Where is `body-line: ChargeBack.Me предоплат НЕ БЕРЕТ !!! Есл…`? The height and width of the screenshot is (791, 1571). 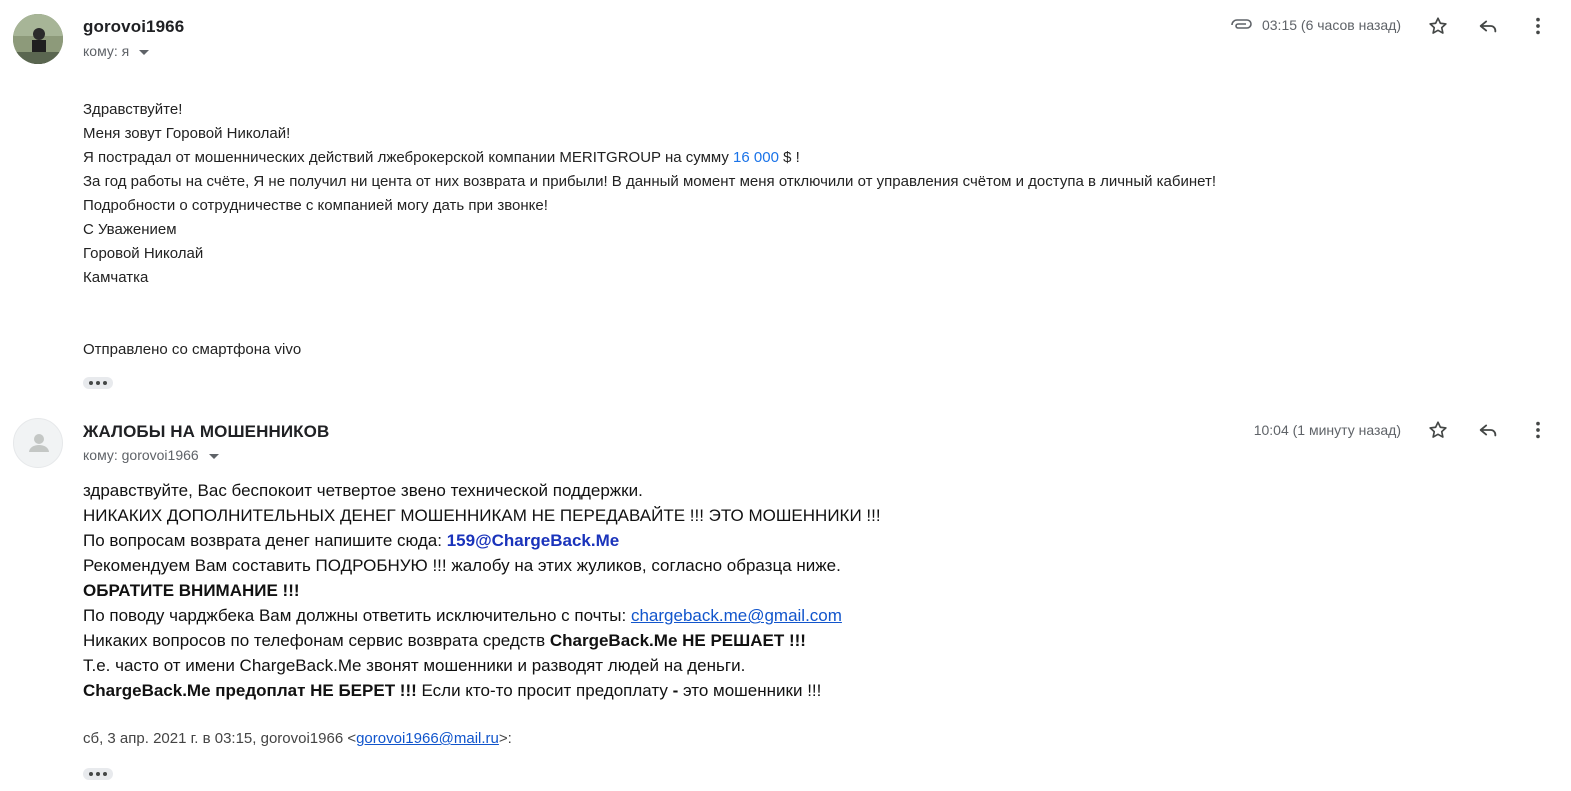 body-line: ChargeBack.Me предоплат НЕ БЕРЕТ !!! Есл… is located at coordinates (482, 690).